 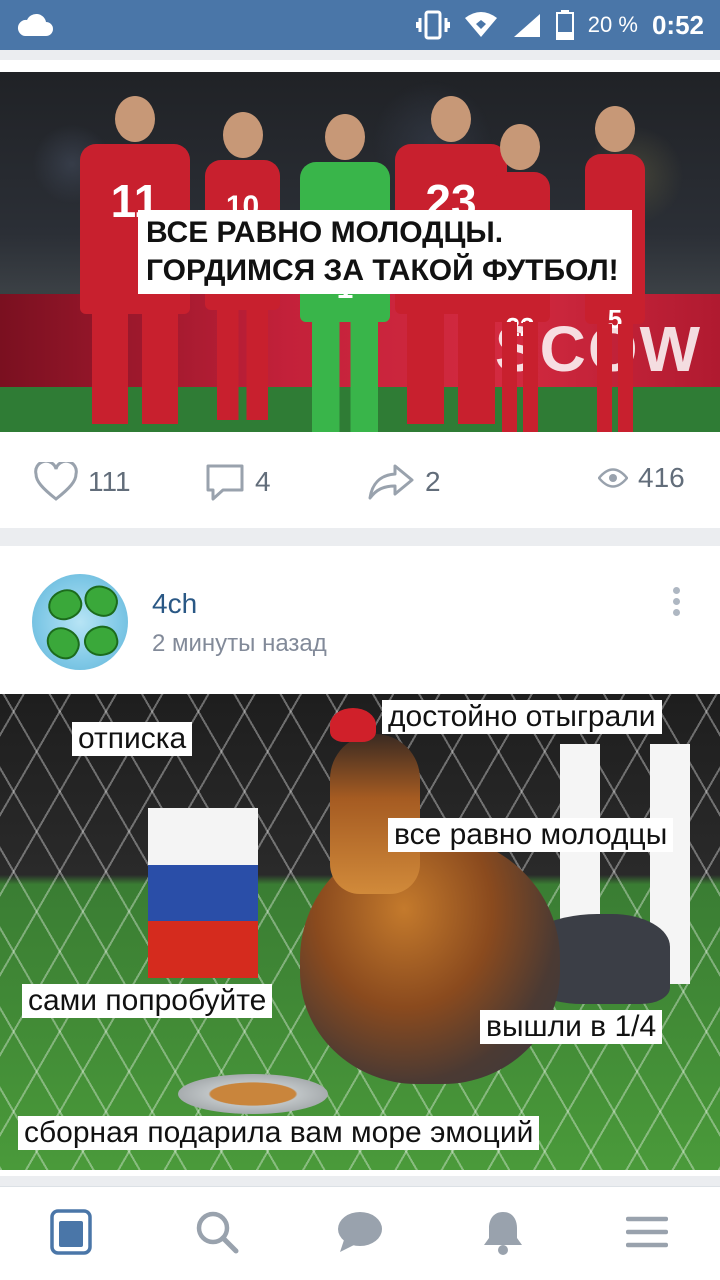 I want to click on cloud-icon, so click(x=35, y=24).